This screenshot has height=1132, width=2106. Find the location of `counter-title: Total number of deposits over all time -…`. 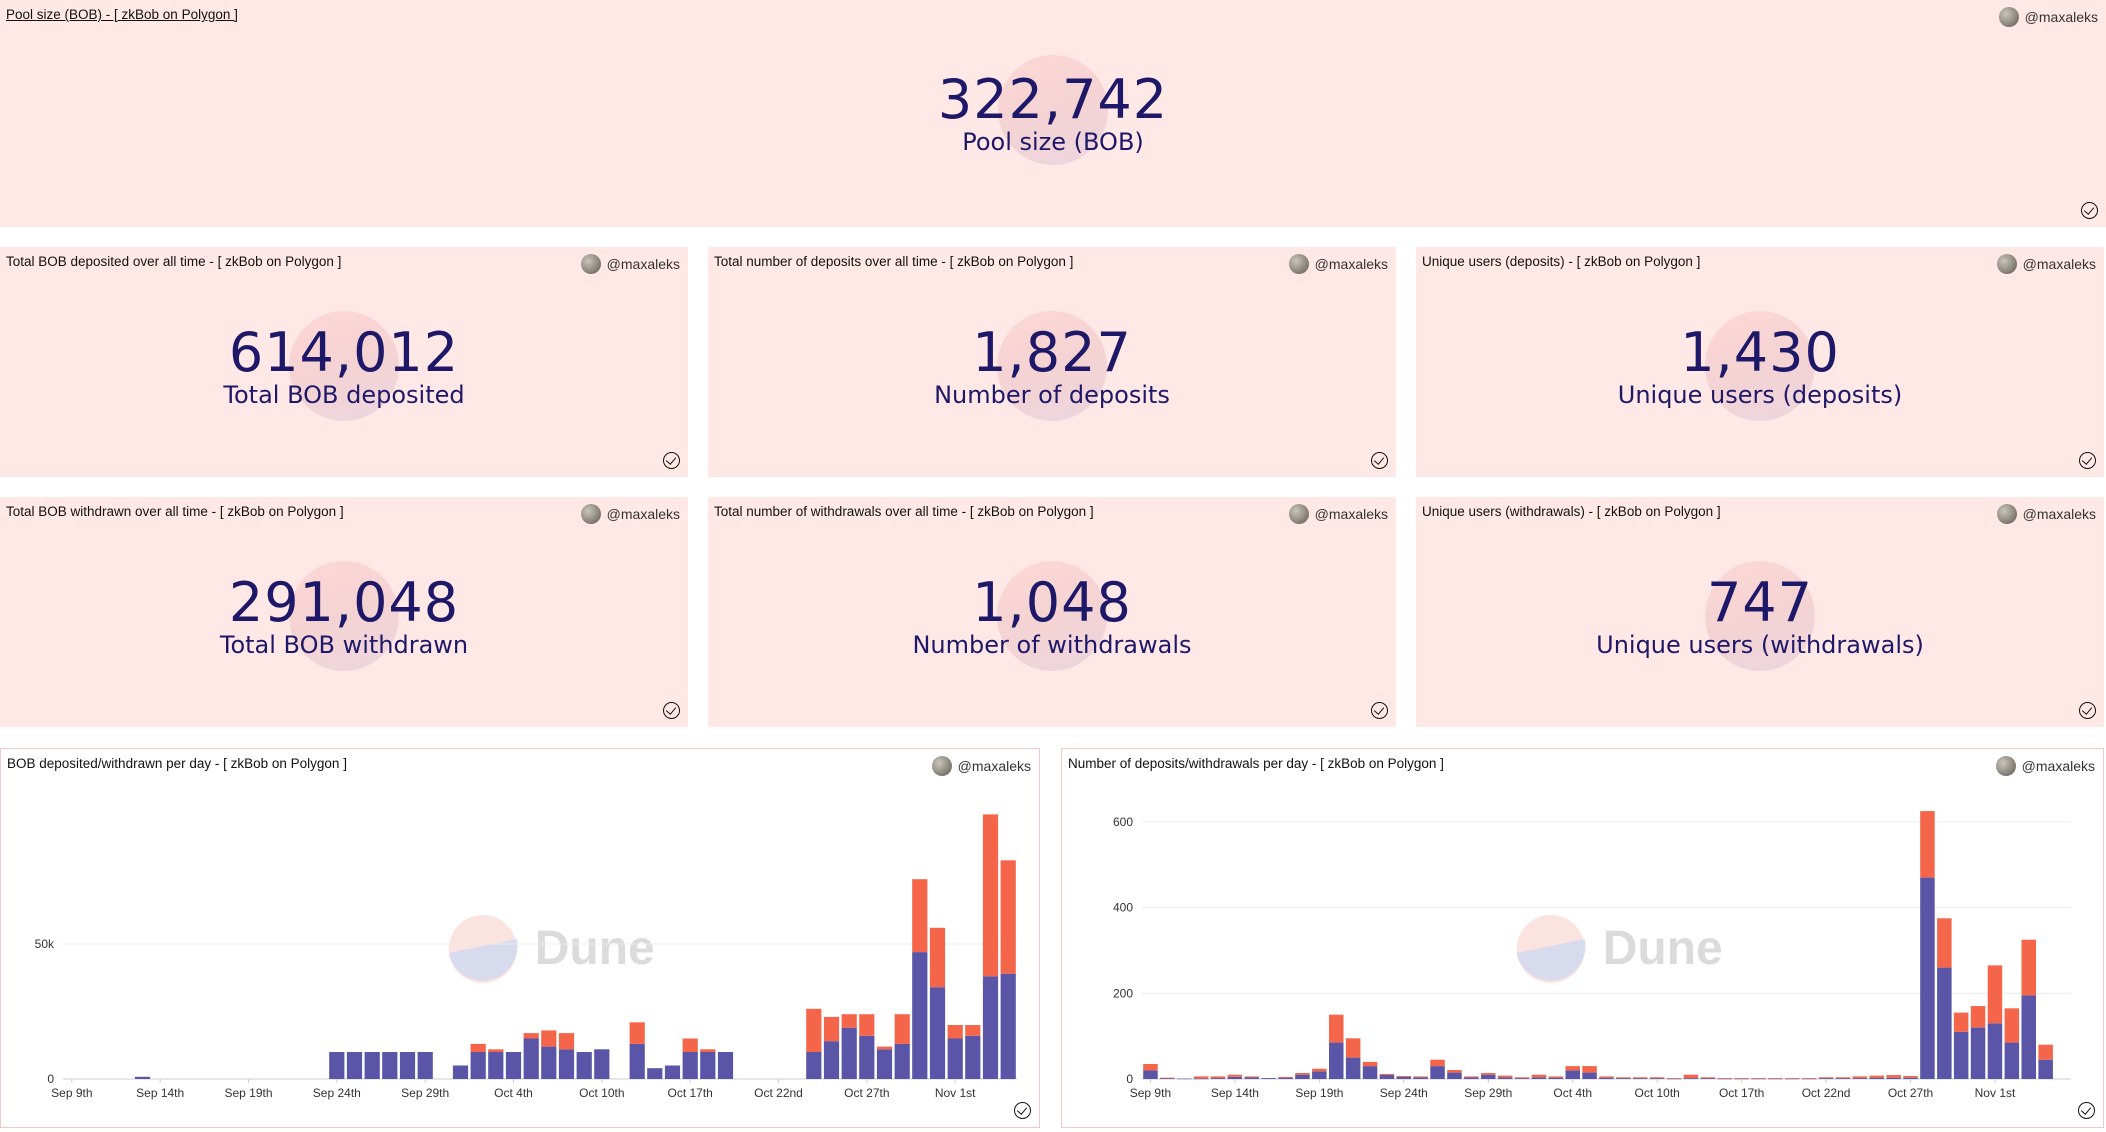

counter-title: Total number of deposits over all time -… is located at coordinates (893, 261).